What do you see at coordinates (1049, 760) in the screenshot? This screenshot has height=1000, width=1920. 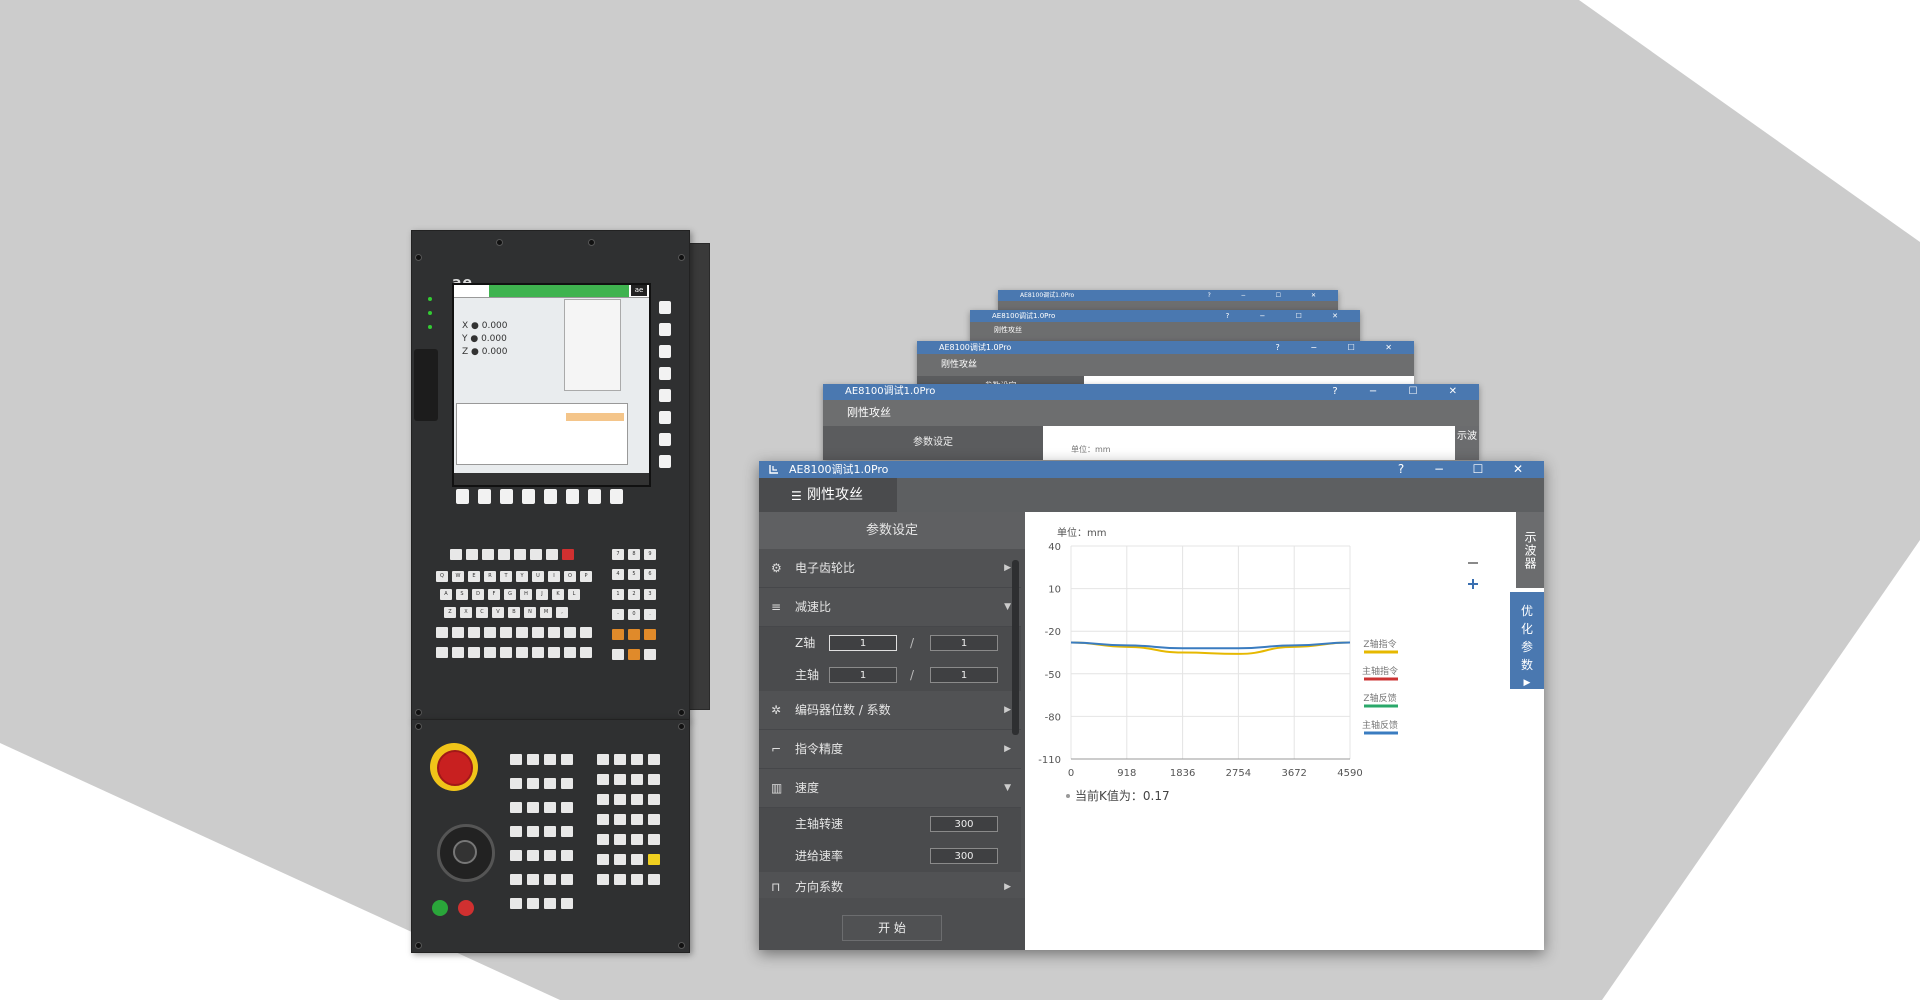 I see `y-tick-label: -110` at bounding box center [1049, 760].